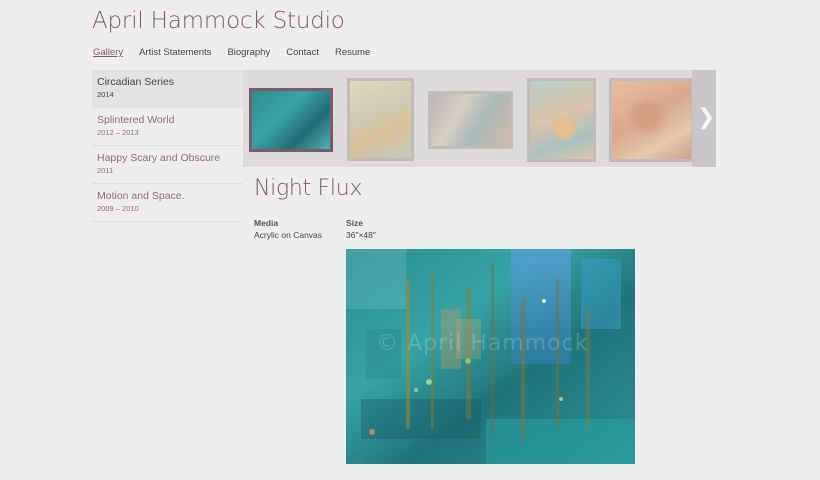 The width and height of the screenshot is (820, 480). Describe the element at coordinates (167, 127) in the screenshot. I see `series-item-splintered-world: Splintered World 2012 – 2013` at that location.